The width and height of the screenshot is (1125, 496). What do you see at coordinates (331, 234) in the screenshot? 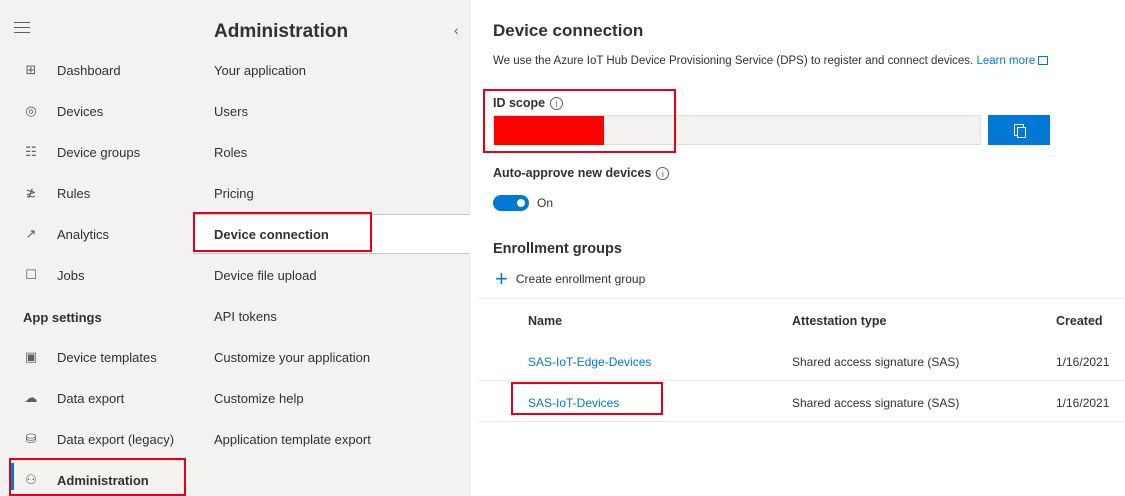
I see `admin-item-device-connection: Device connection` at bounding box center [331, 234].